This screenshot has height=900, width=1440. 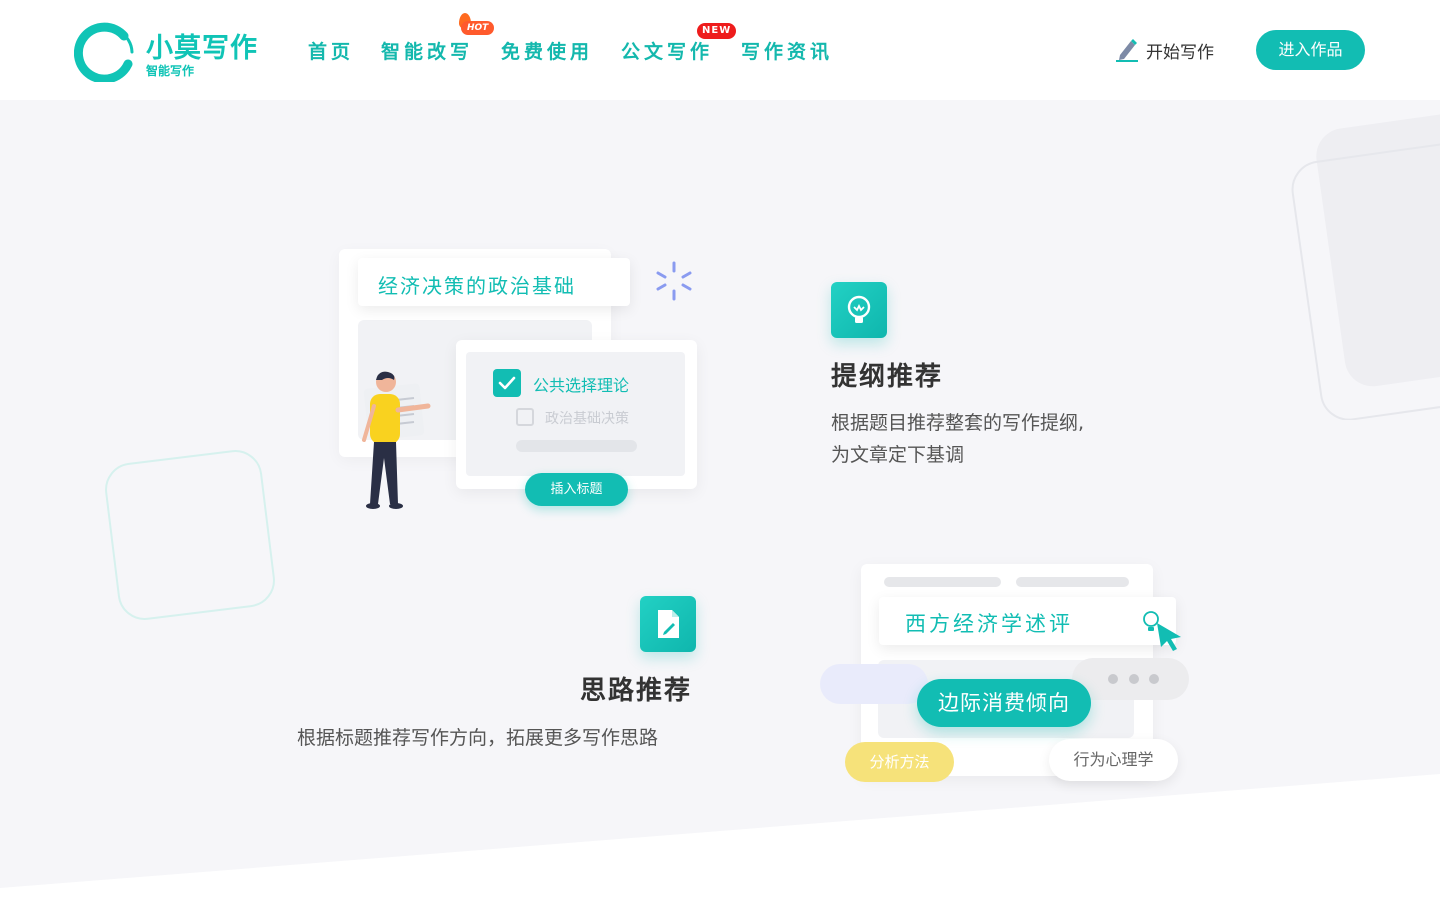 What do you see at coordinates (787, 50) in the screenshot?
I see `nav-item-writing-news: 写作资讯` at bounding box center [787, 50].